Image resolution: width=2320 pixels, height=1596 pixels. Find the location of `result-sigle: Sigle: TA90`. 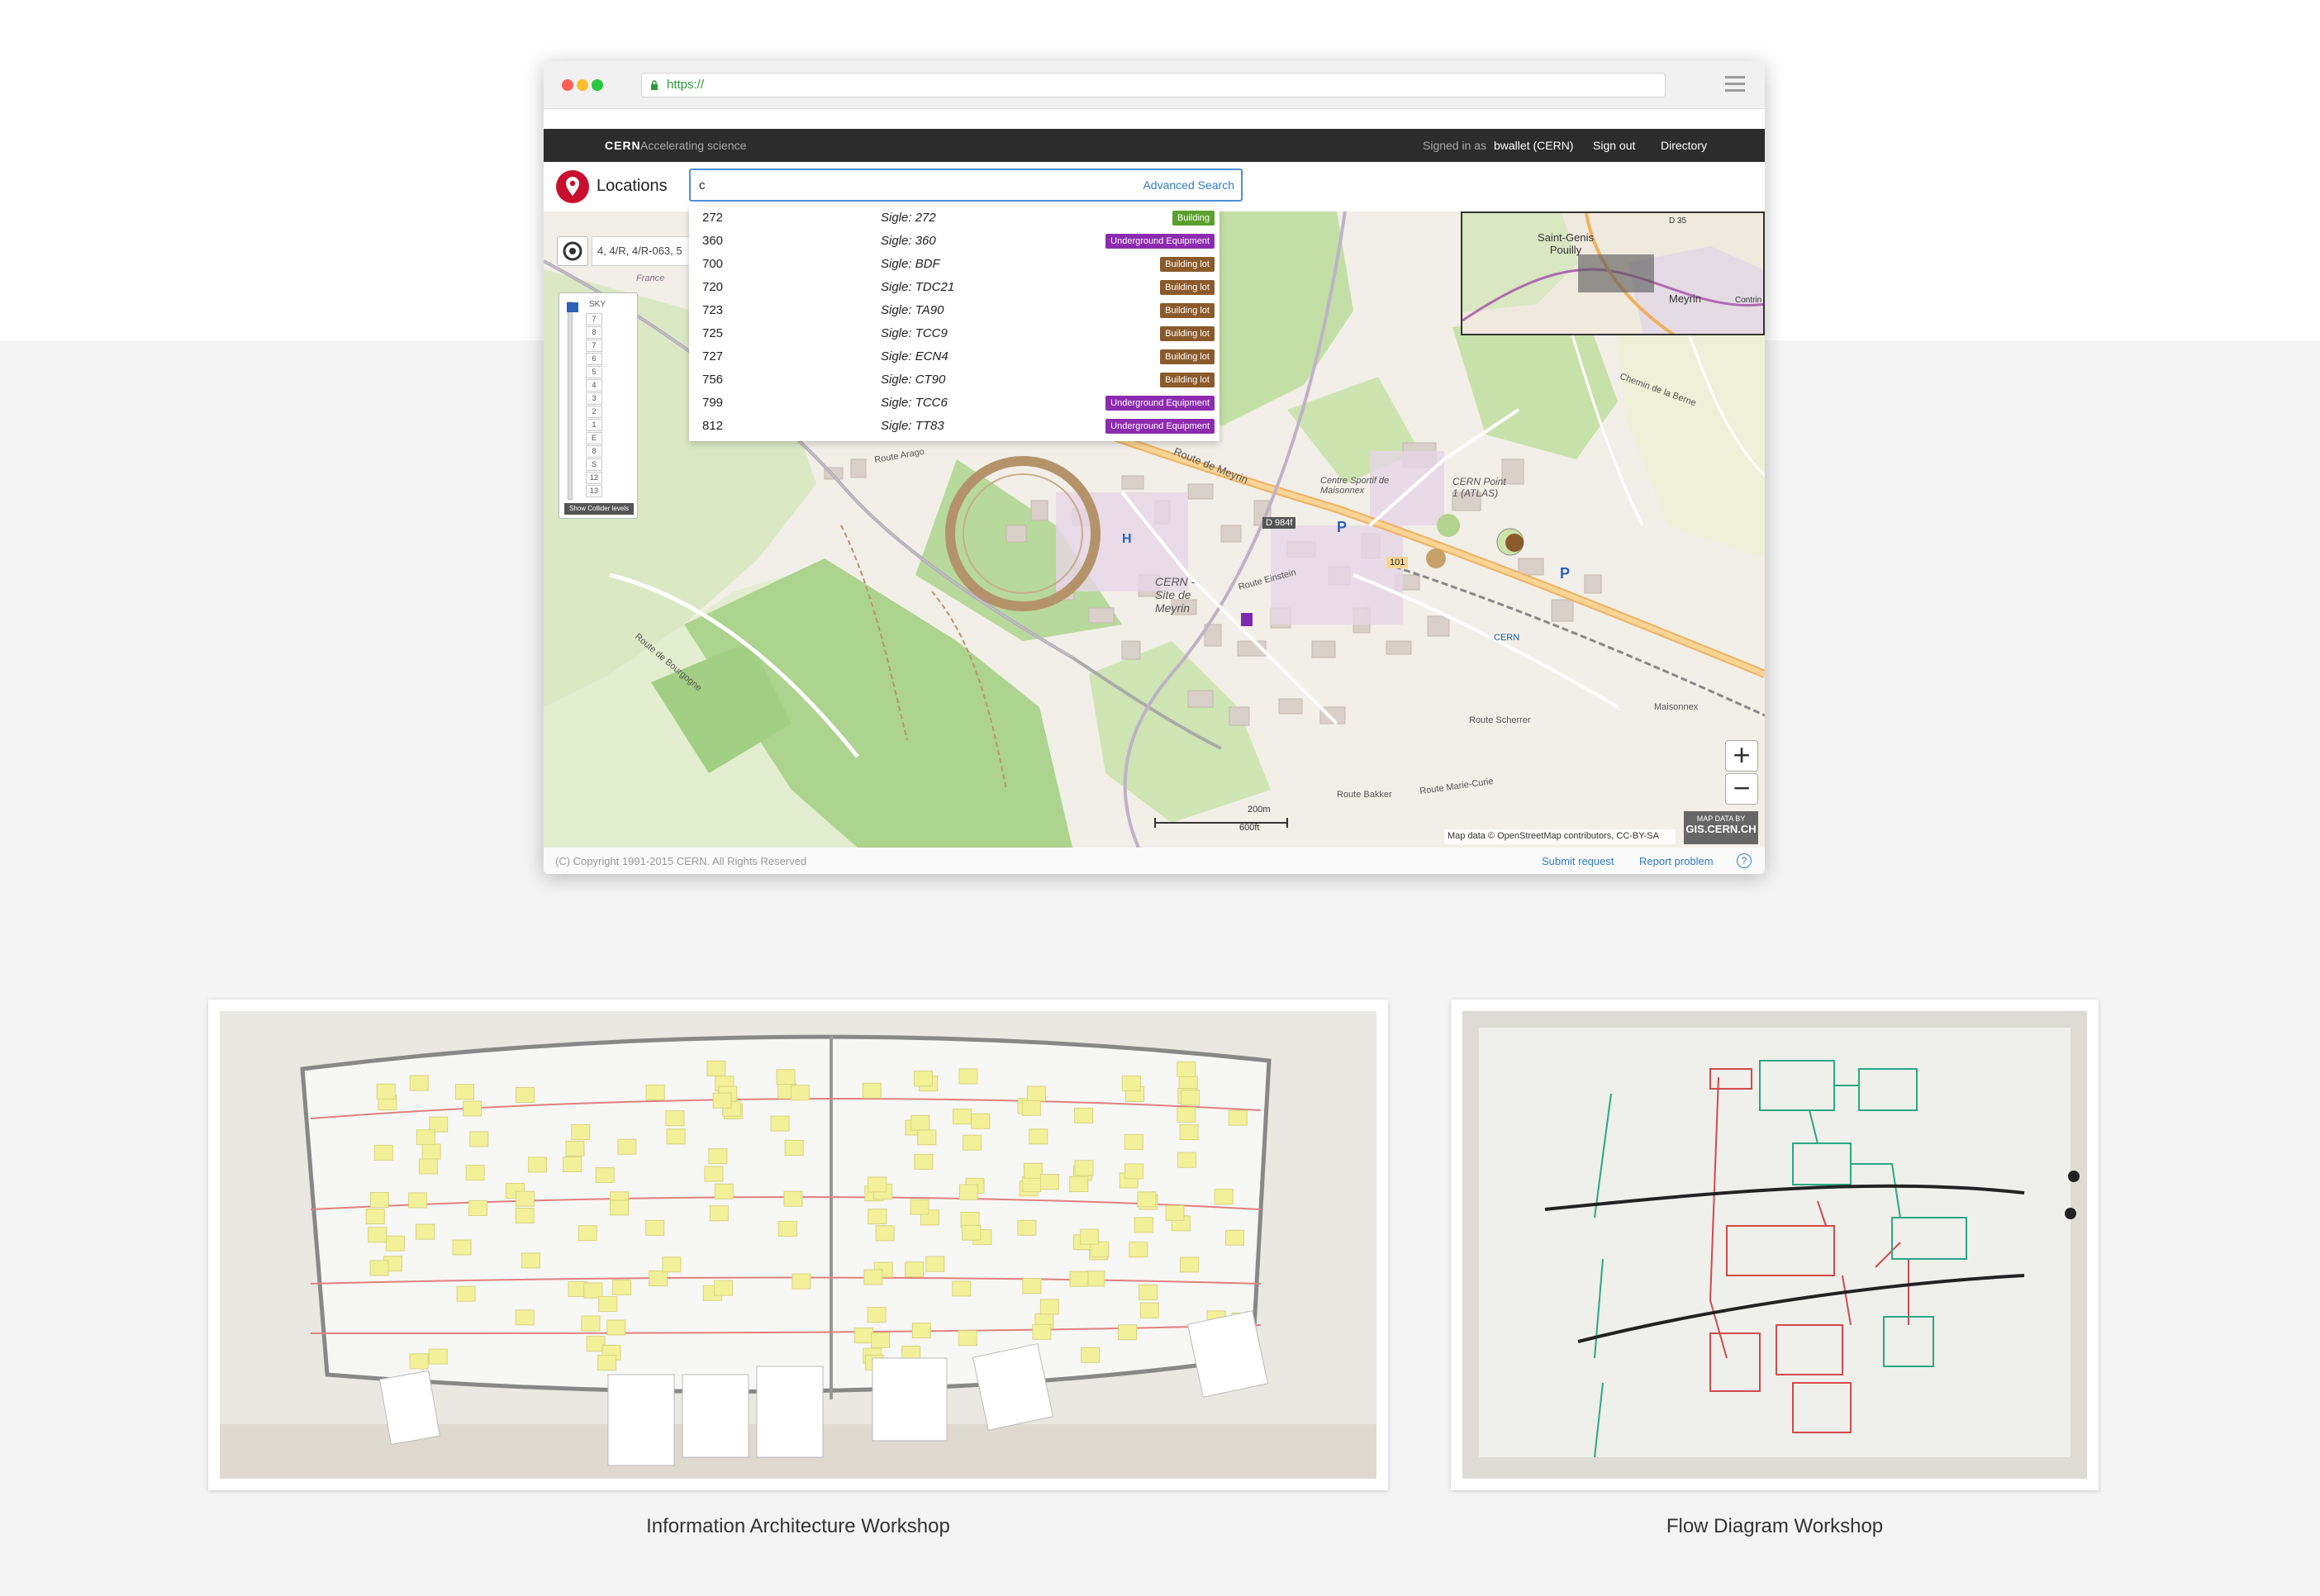

result-sigle: Sigle: TA90 is located at coordinates (913, 310).